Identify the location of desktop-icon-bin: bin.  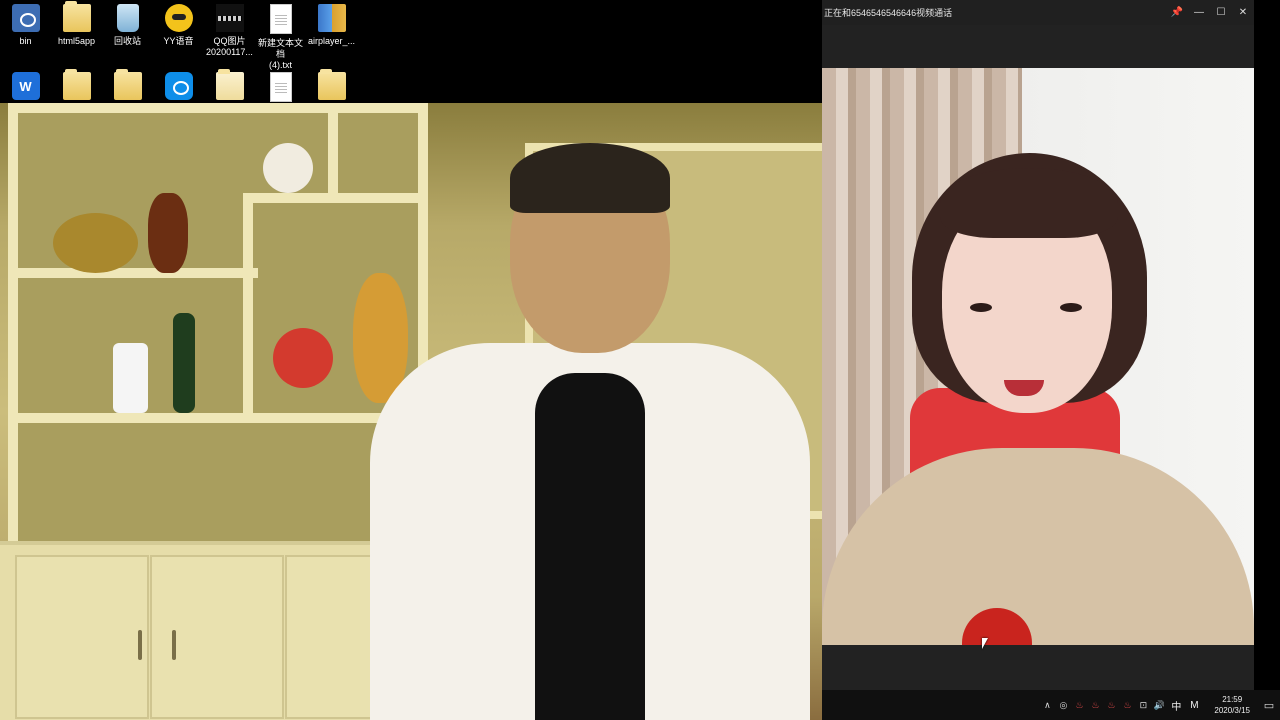
(25, 37).